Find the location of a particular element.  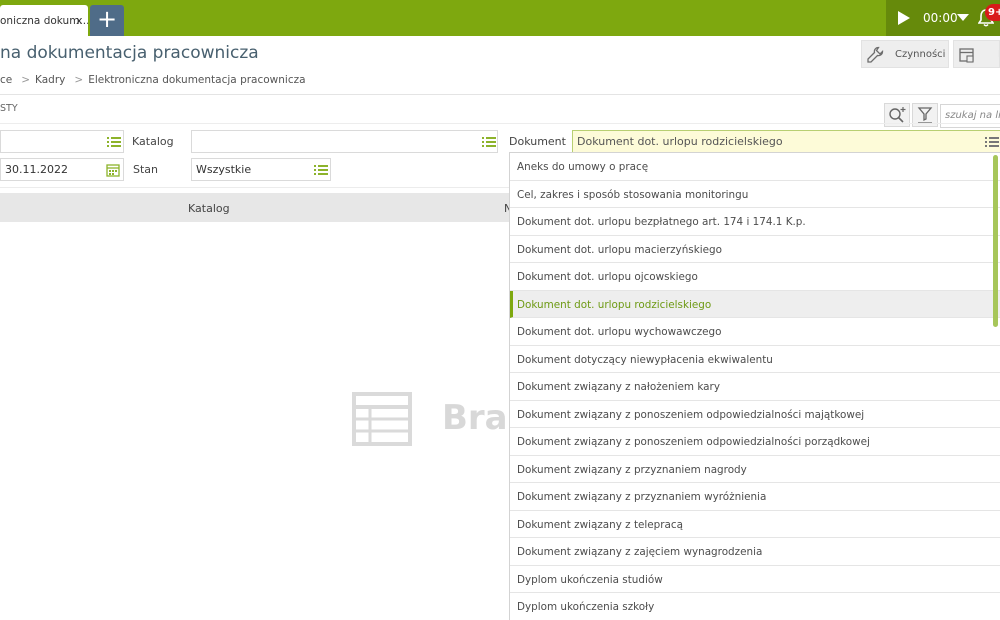

breadcrumb-item: ce is located at coordinates (6, 80).